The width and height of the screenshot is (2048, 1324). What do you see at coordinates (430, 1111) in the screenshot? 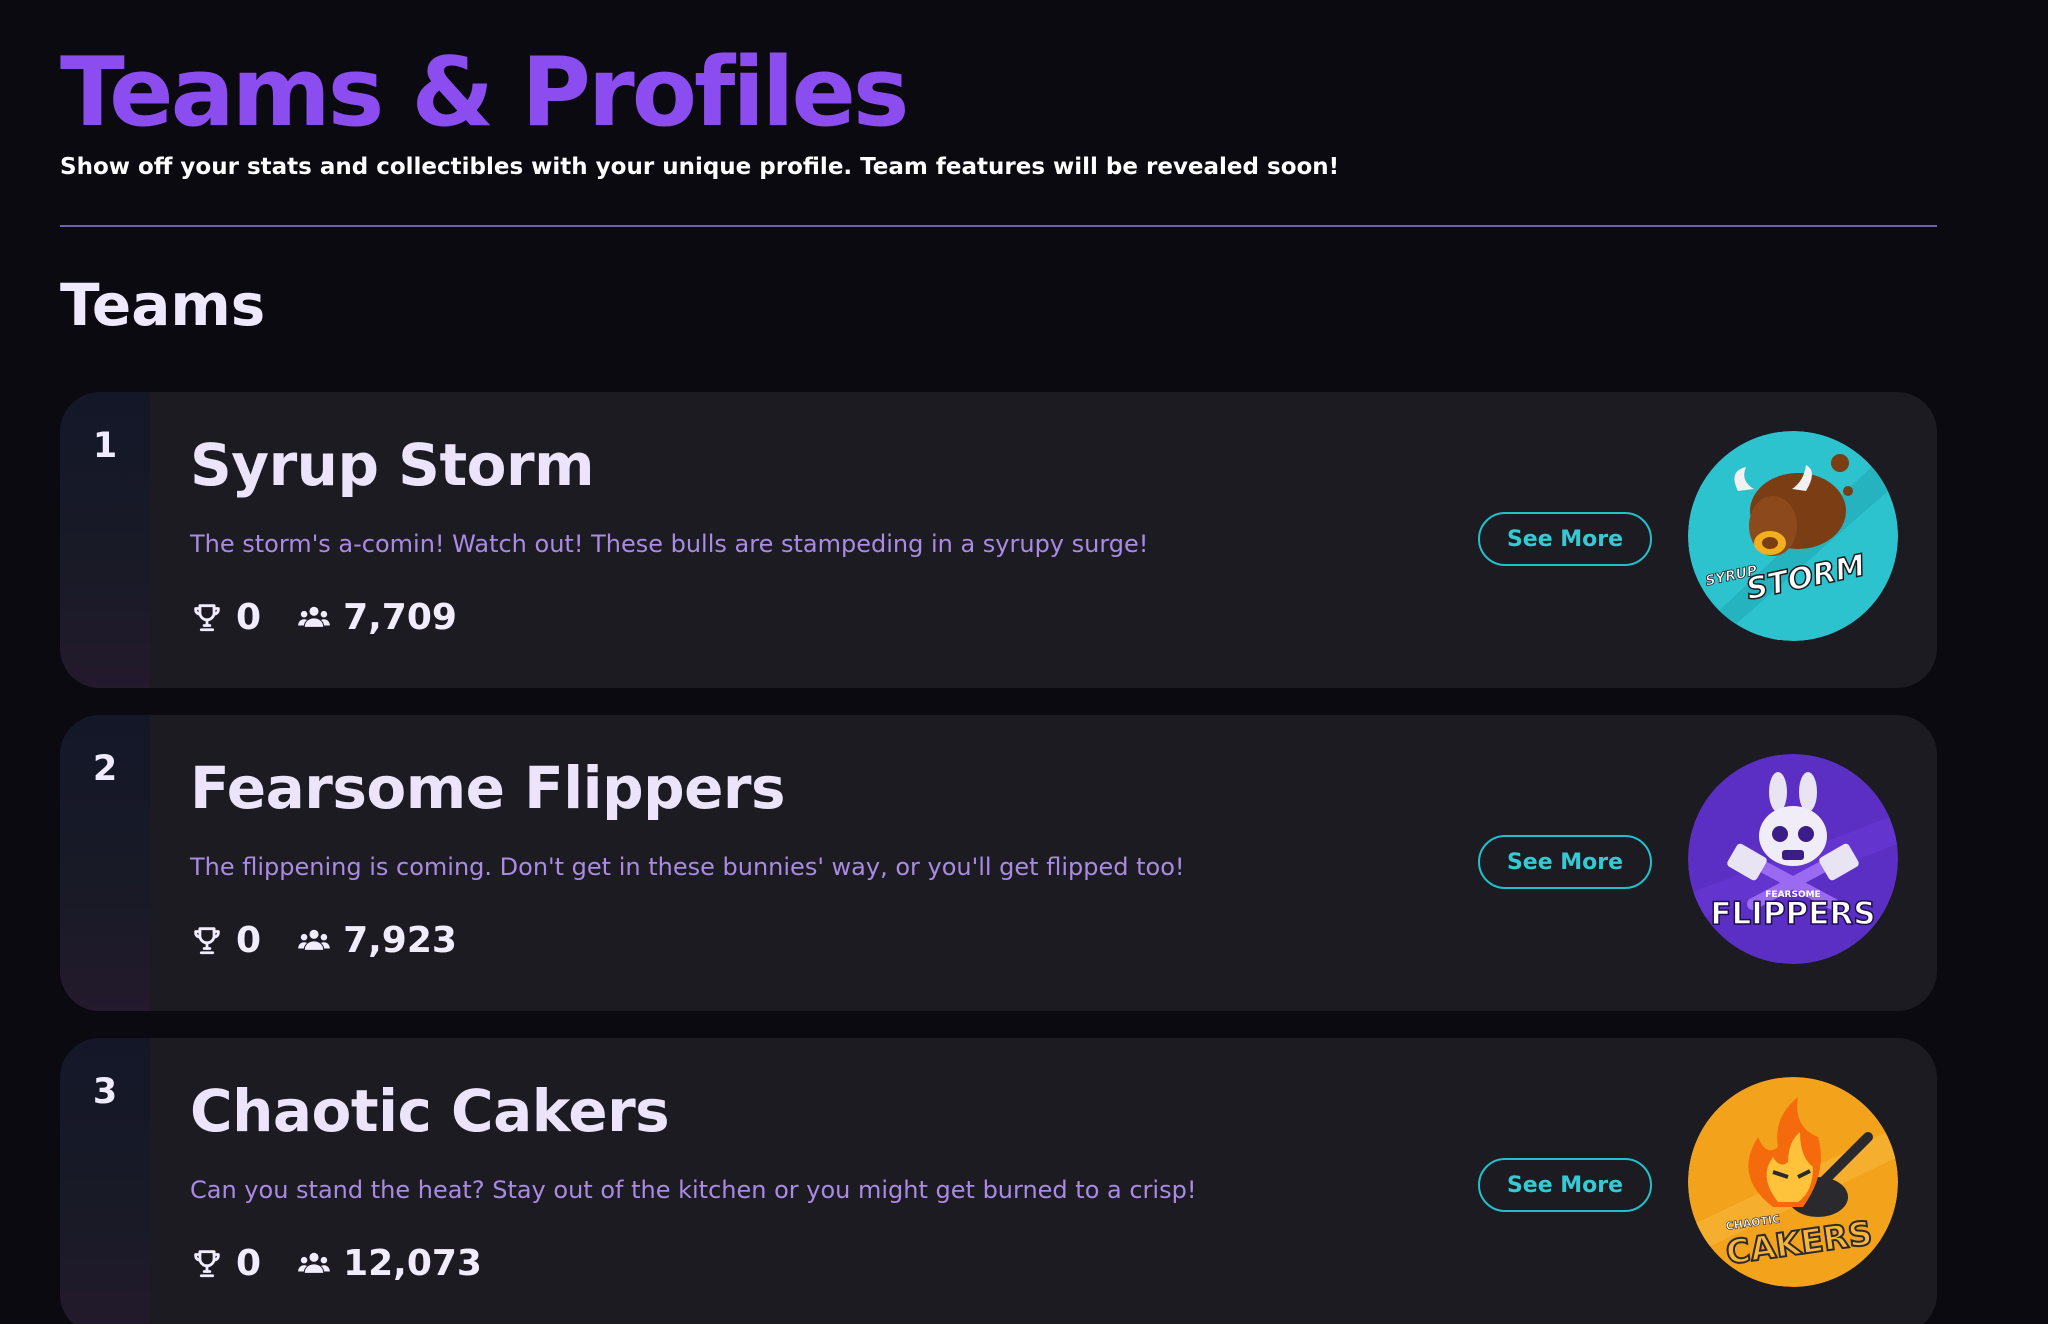
I see `team-name: Chaotic Cakers` at bounding box center [430, 1111].